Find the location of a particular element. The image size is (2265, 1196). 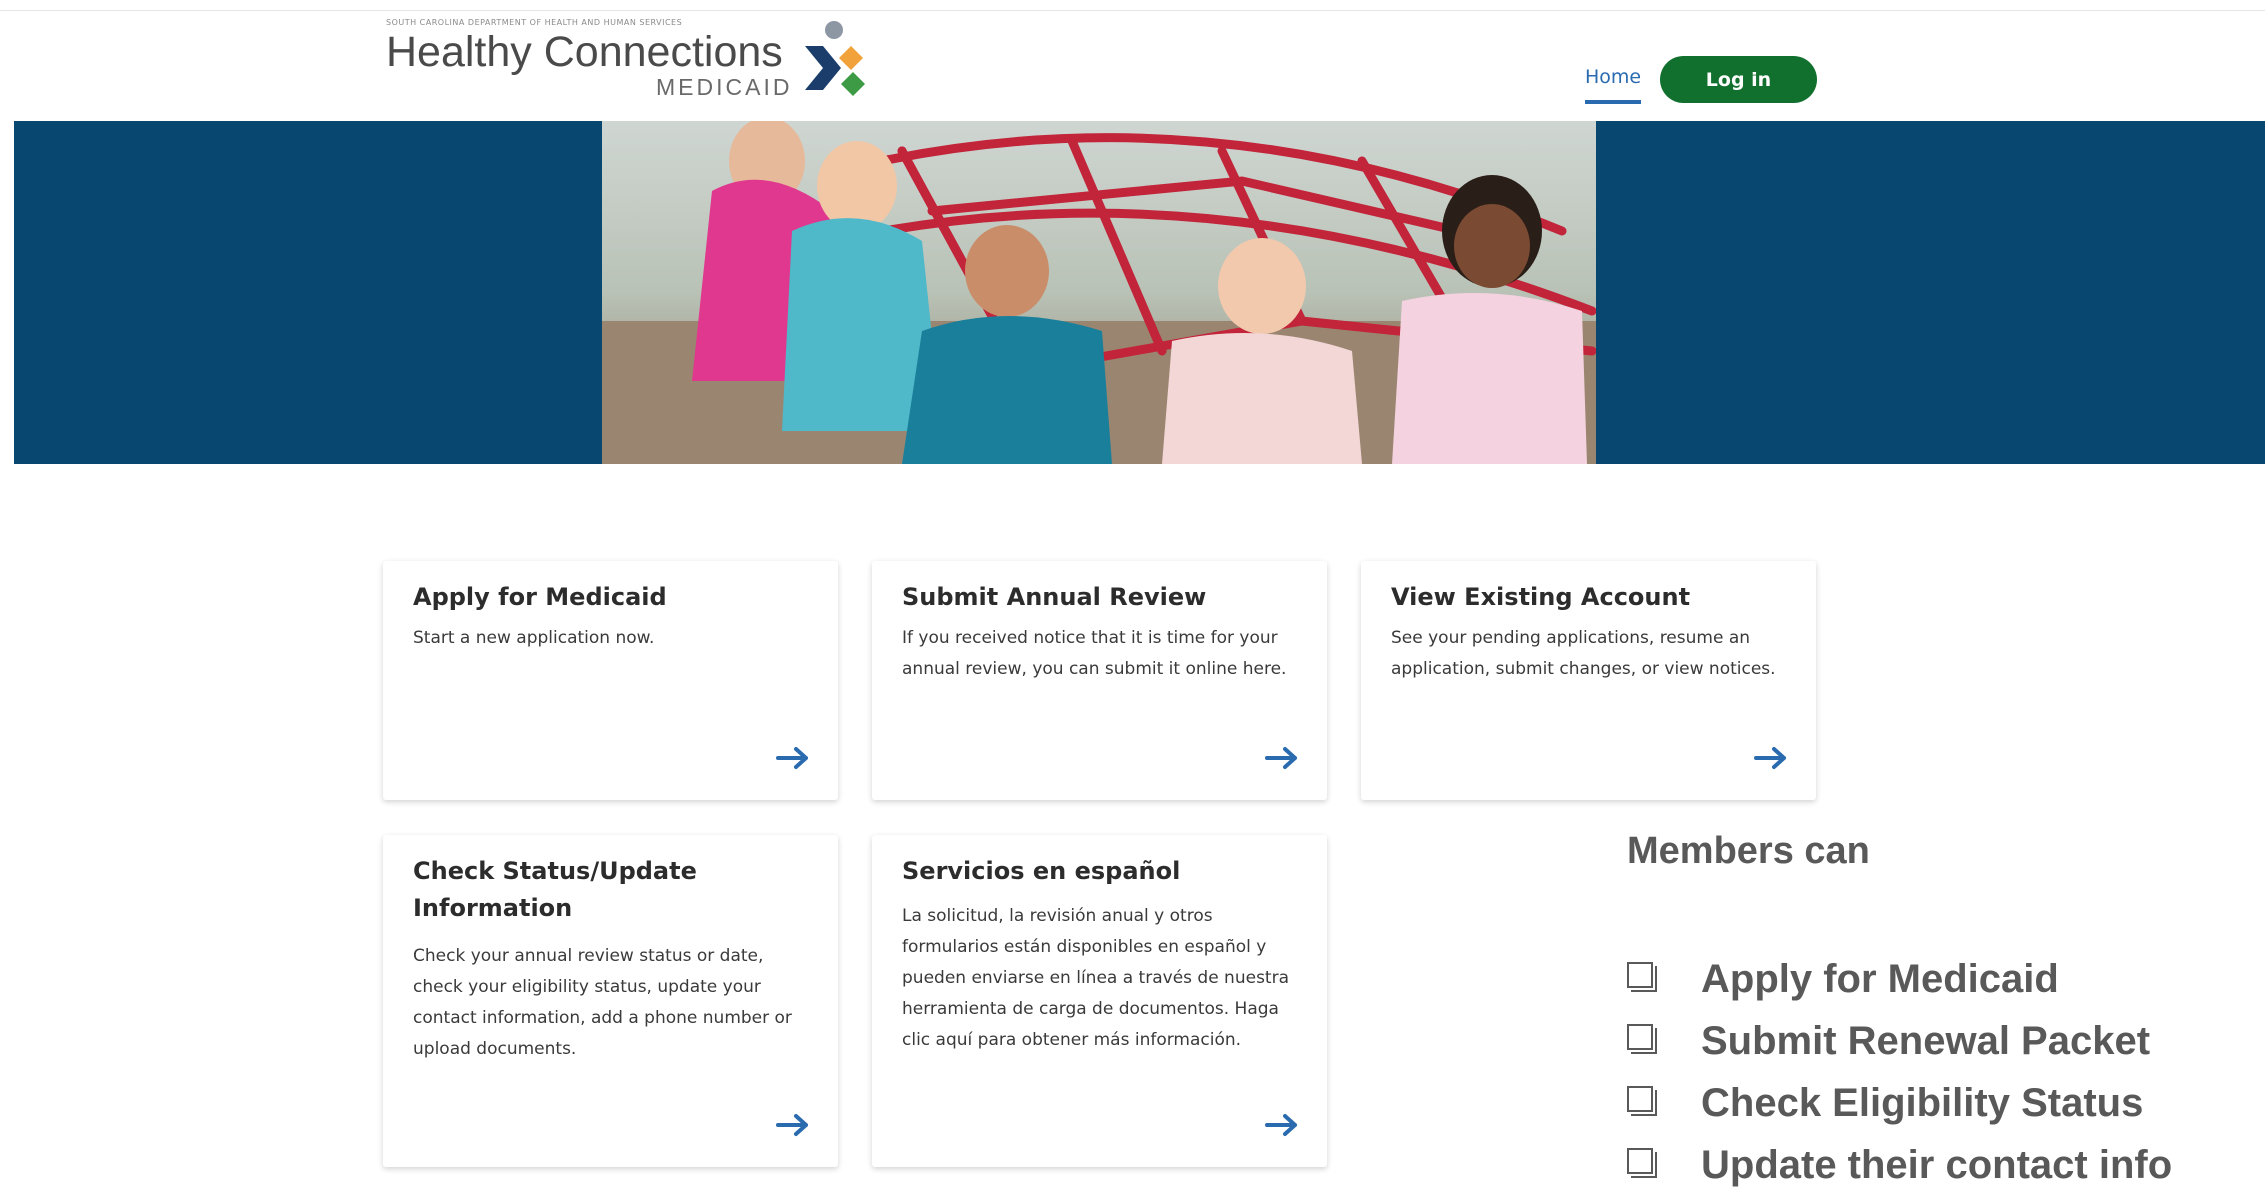

children-playground-photo is located at coordinates (1099, 292).